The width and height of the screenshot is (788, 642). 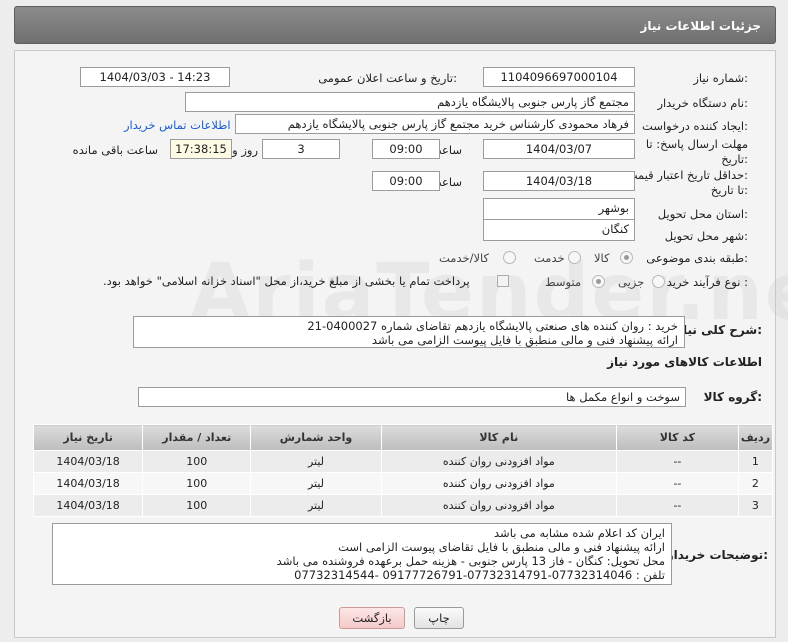 What do you see at coordinates (115, 150) in the screenshot?
I see `remaining-time-label: ساعت باقی مانده` at bounding box center [115, 150].